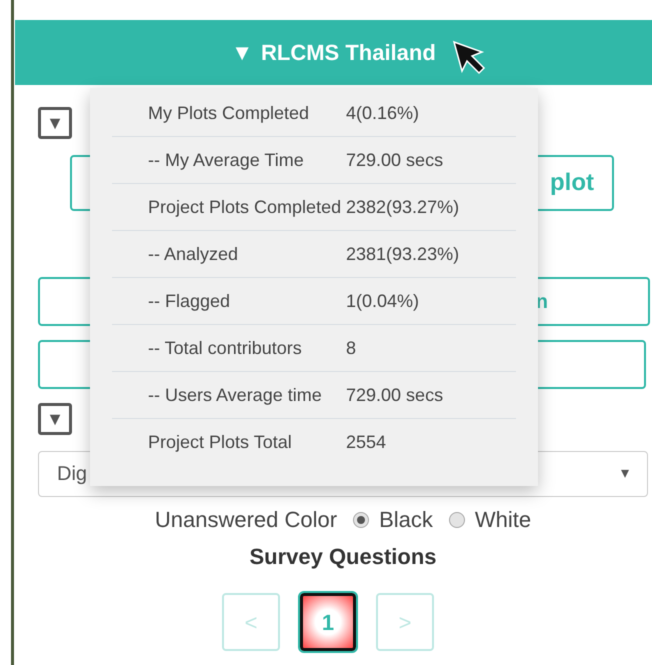 This screenshot has width=652, height=665. What do you see at coordinates (228, 113) in the screenshot?
I see `stat-label: My Plots Completed` at bounding box center [228, 113].